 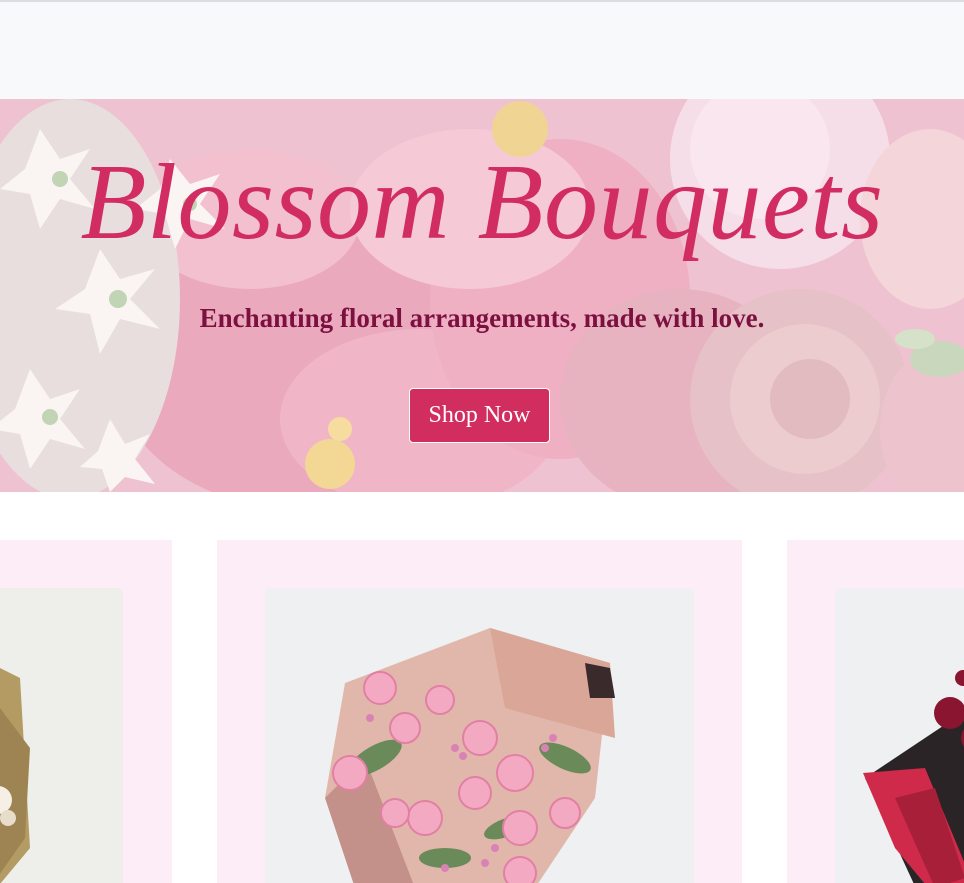 I want to click on pink-rose-bouquet-image, so click(x=479, y=735).